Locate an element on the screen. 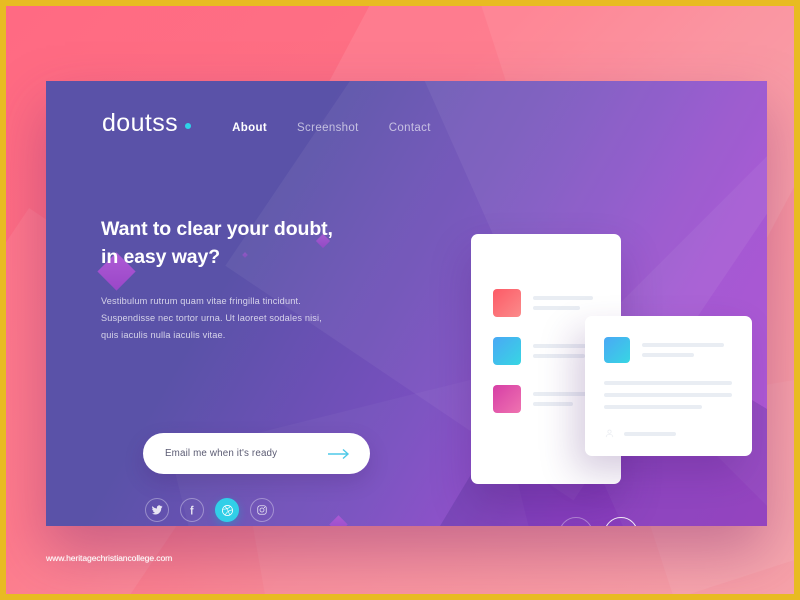 The width and height of the screenshot is (800, 600). email-input is located at coordinates (245, 453).